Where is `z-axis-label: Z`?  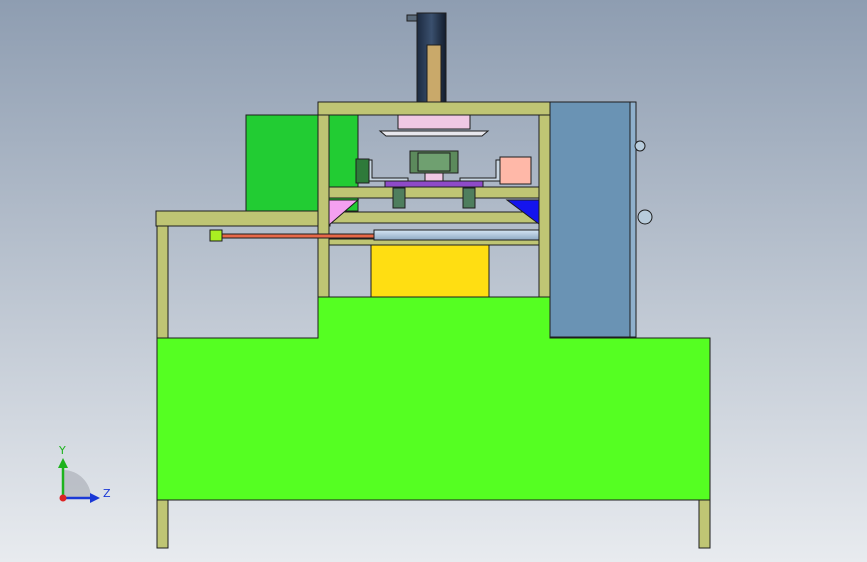 z-axis-label: Z is located at coordinates (107, 493).